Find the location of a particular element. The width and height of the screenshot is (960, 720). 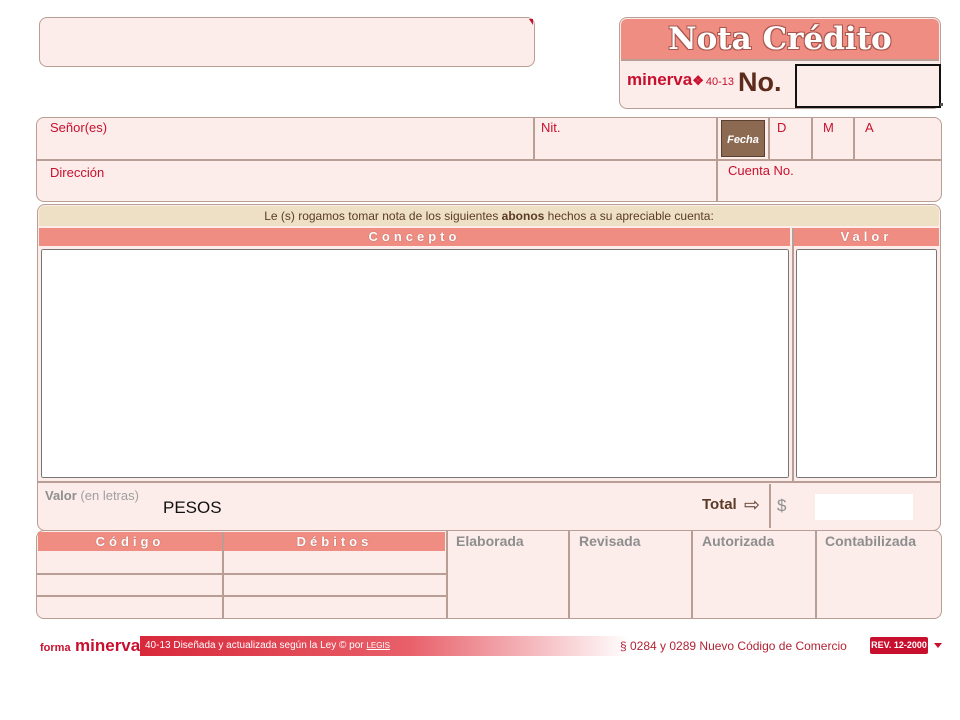

month-field is located at coordinates (832, 147).